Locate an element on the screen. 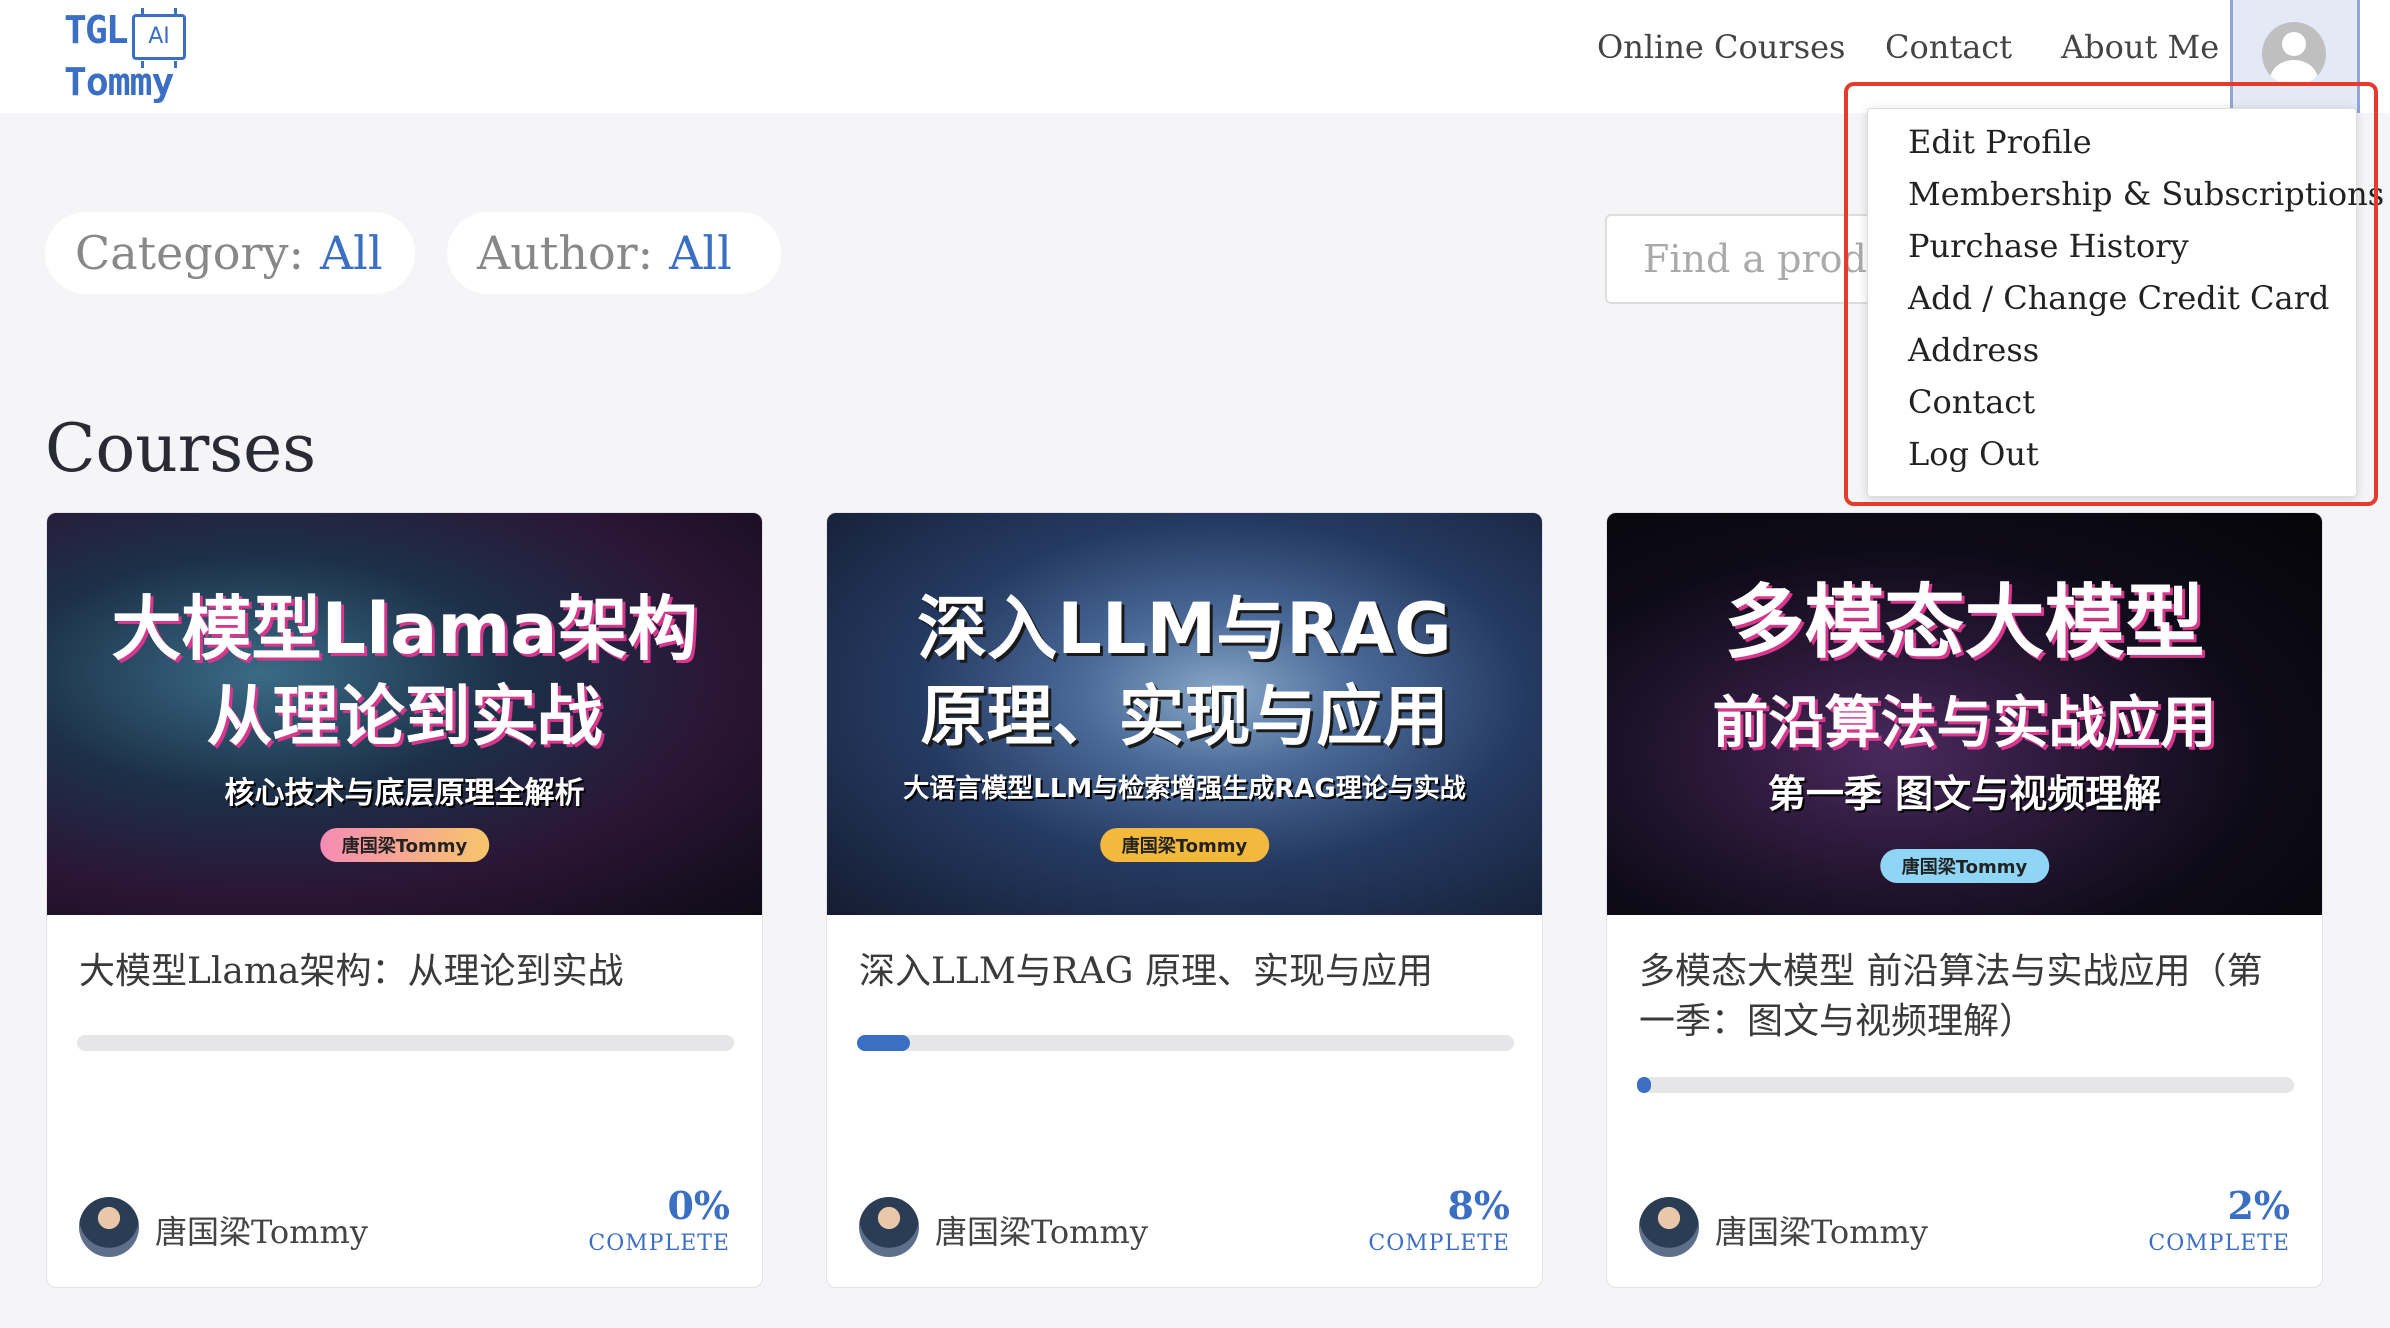  progress-percent: 2% is located at coordinates (2258, 1205).